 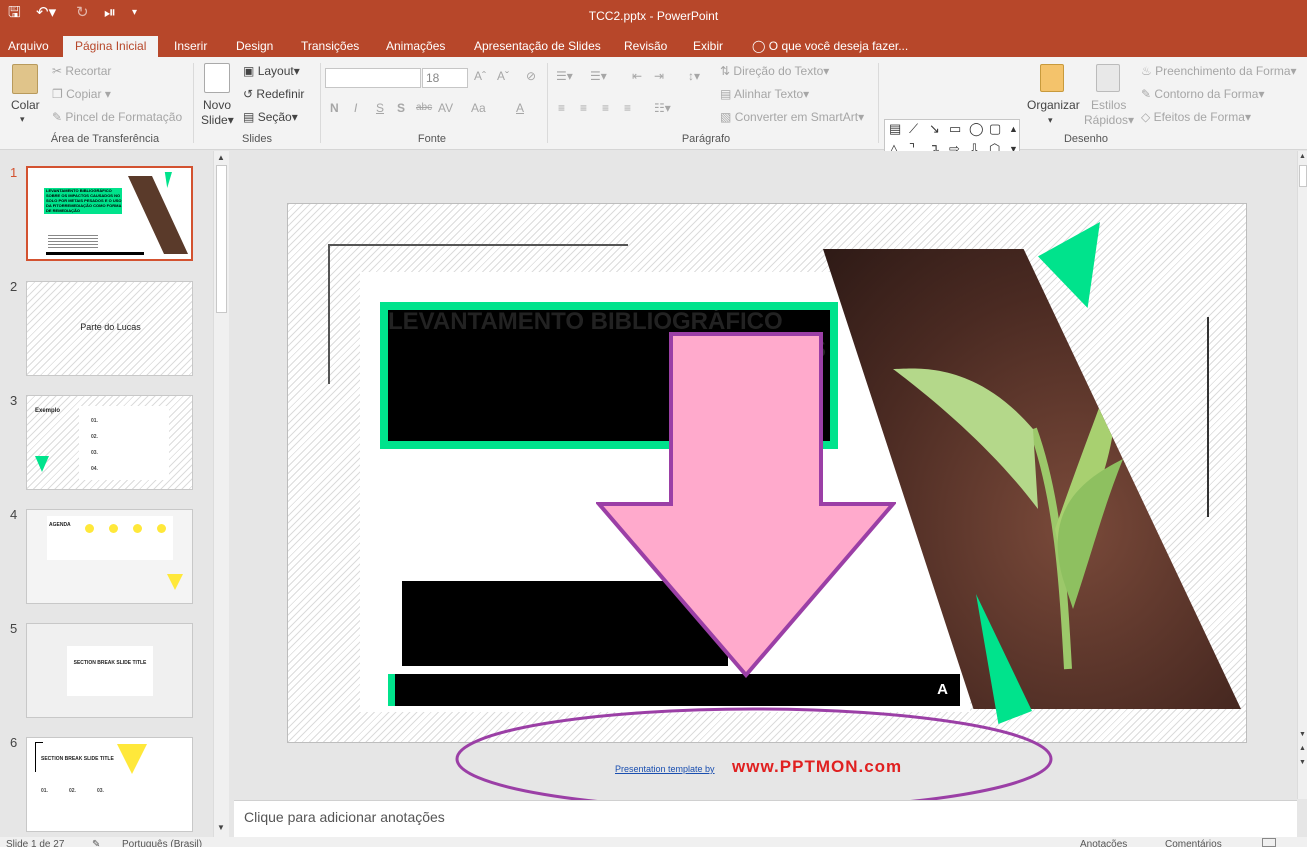 What do you see at coordinates (111, 46) in the screenshot?
I see `tab-pagina-inicial: Página Inicial` at bounding box center [111, 46].